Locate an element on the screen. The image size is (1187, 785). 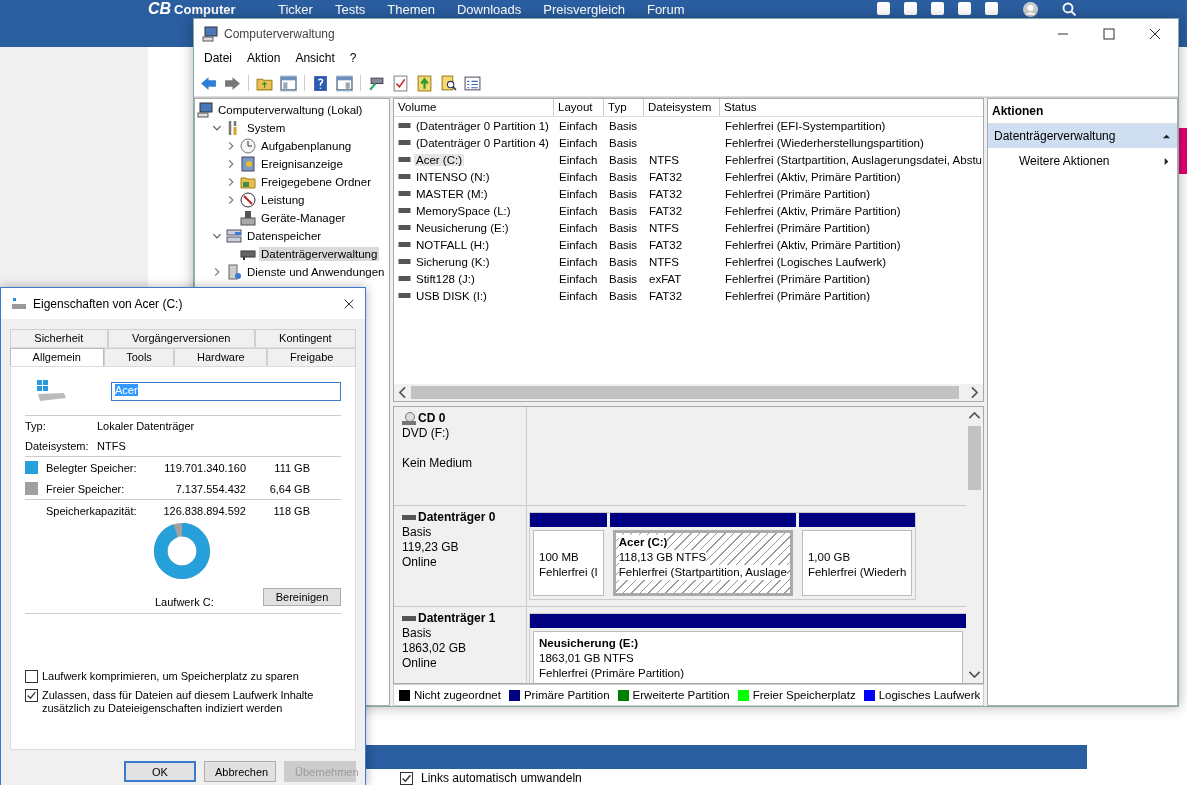
option-label: Laufwerk komprimieren, um Speicherplatz zu sparen is located at coordinates (171, 676).